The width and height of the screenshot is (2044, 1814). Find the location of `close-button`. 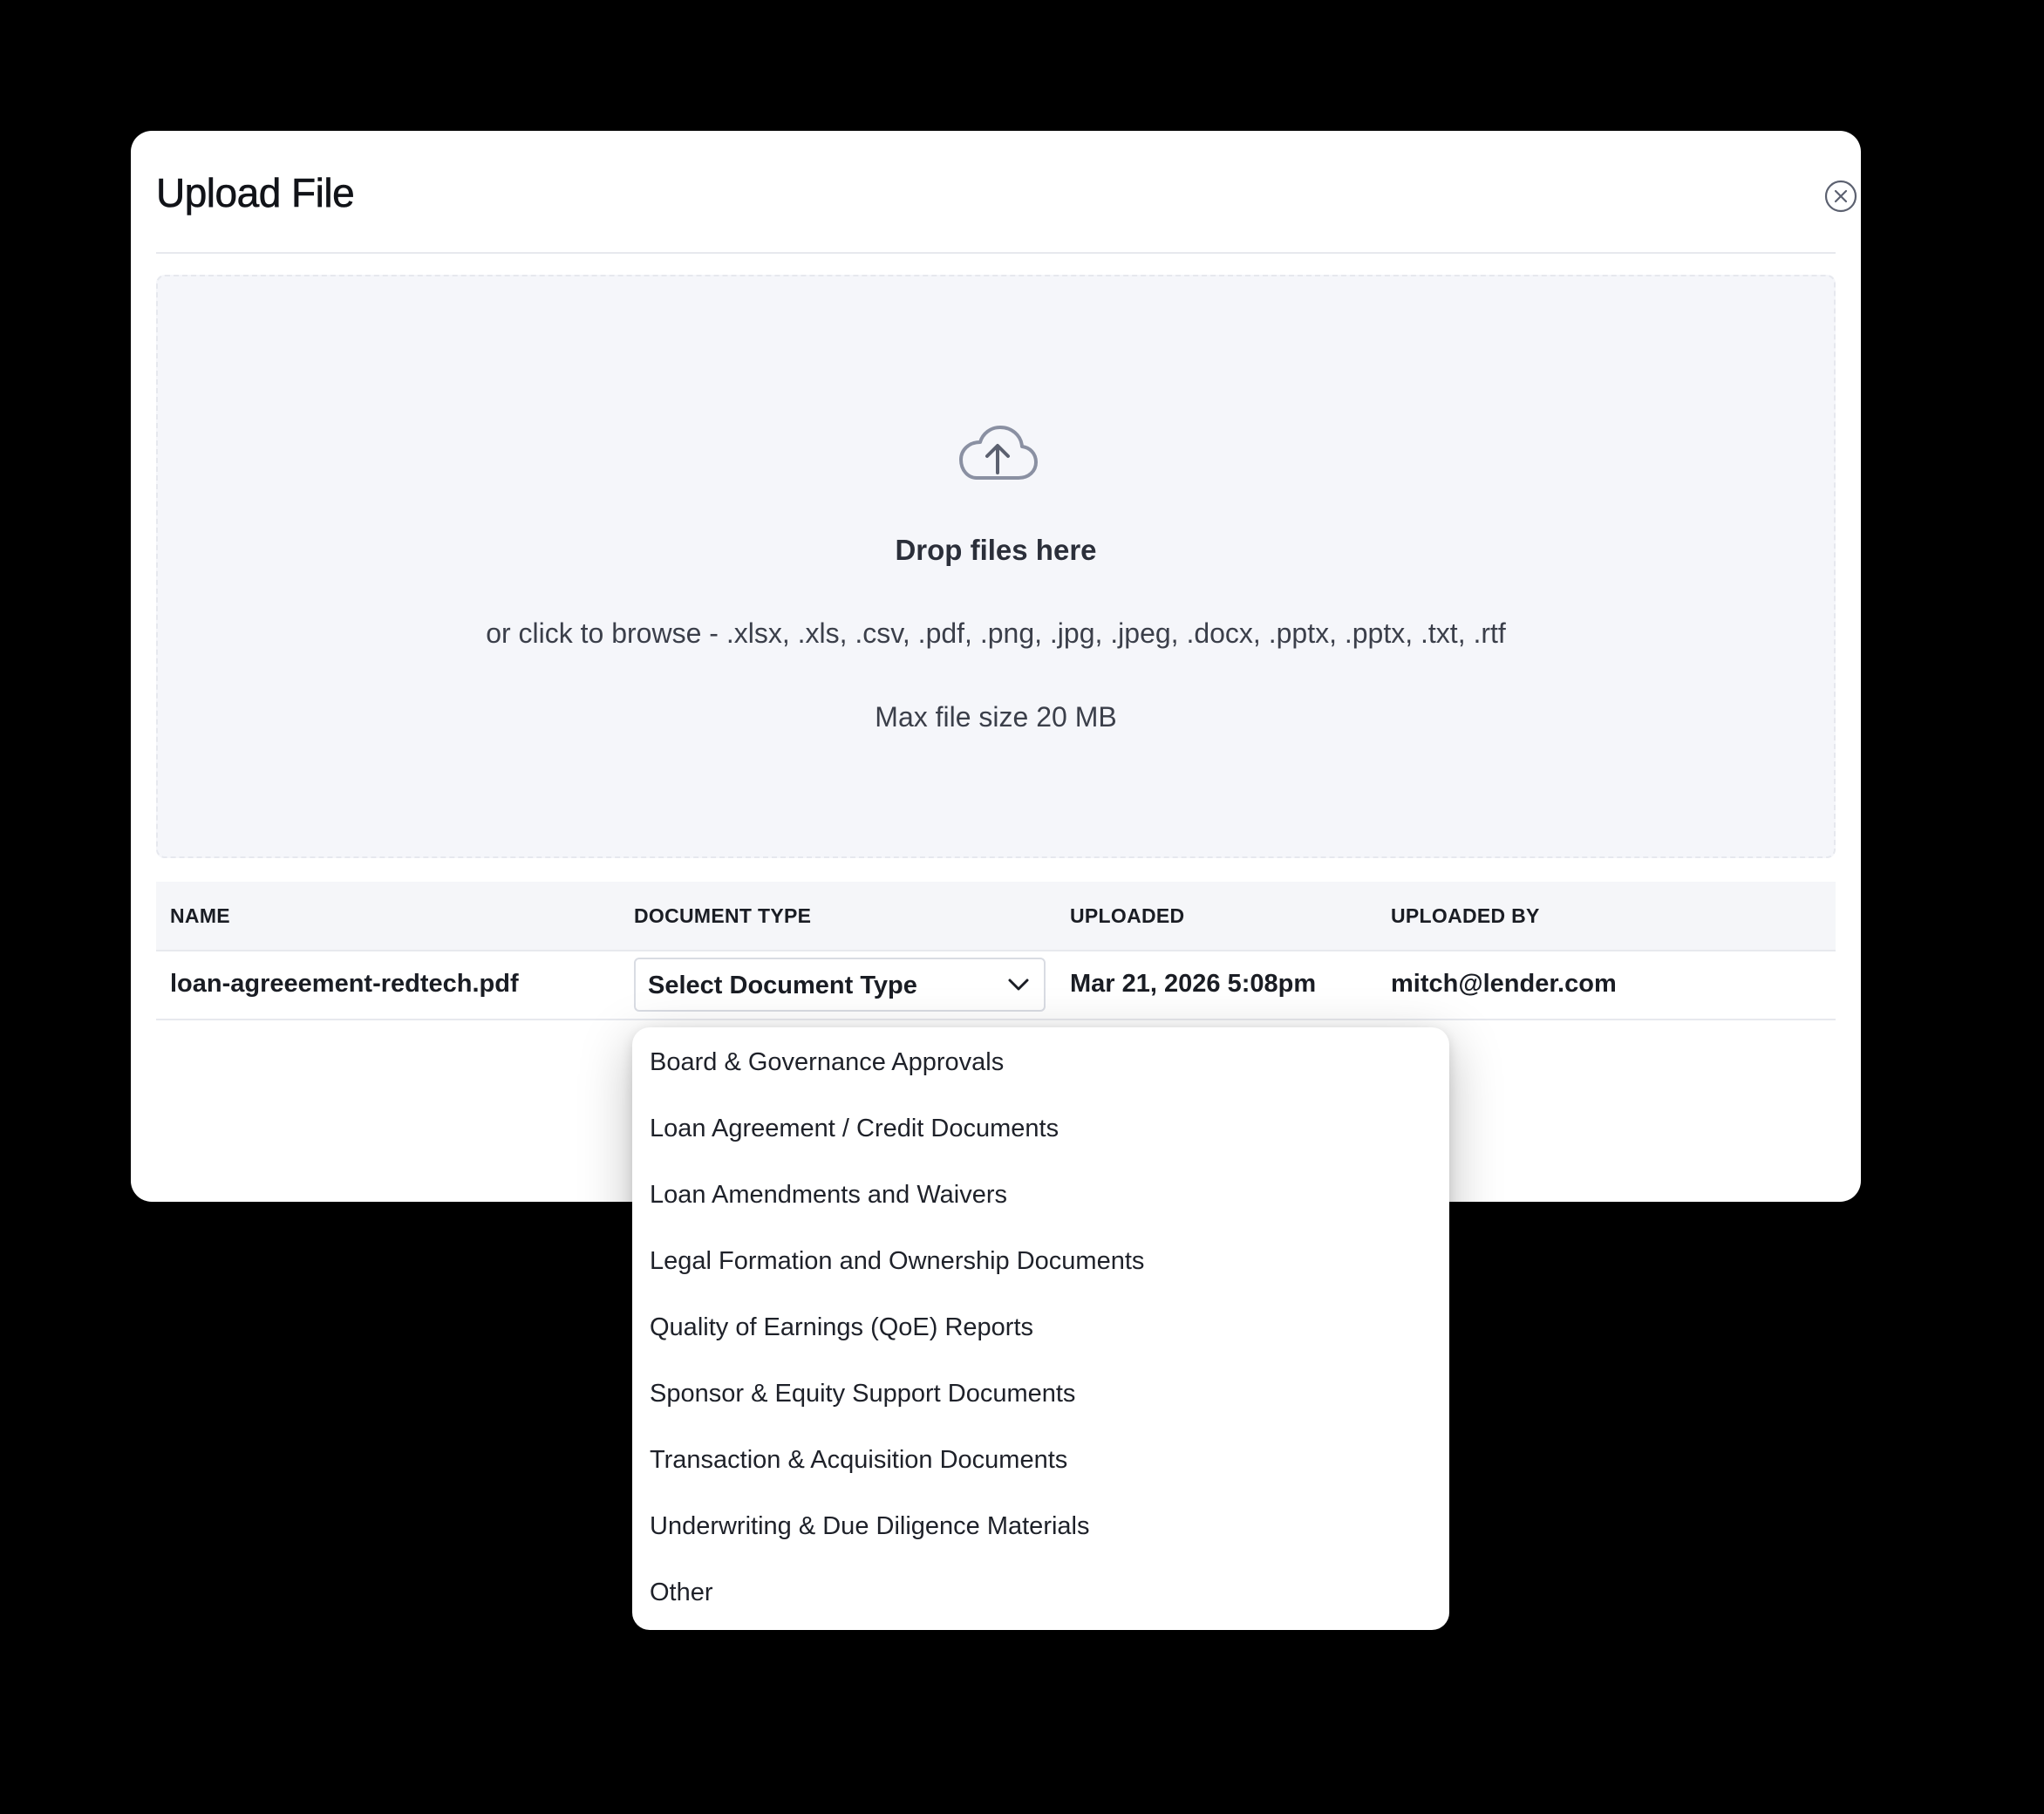

close-button is located at coordinates (1840, 196).